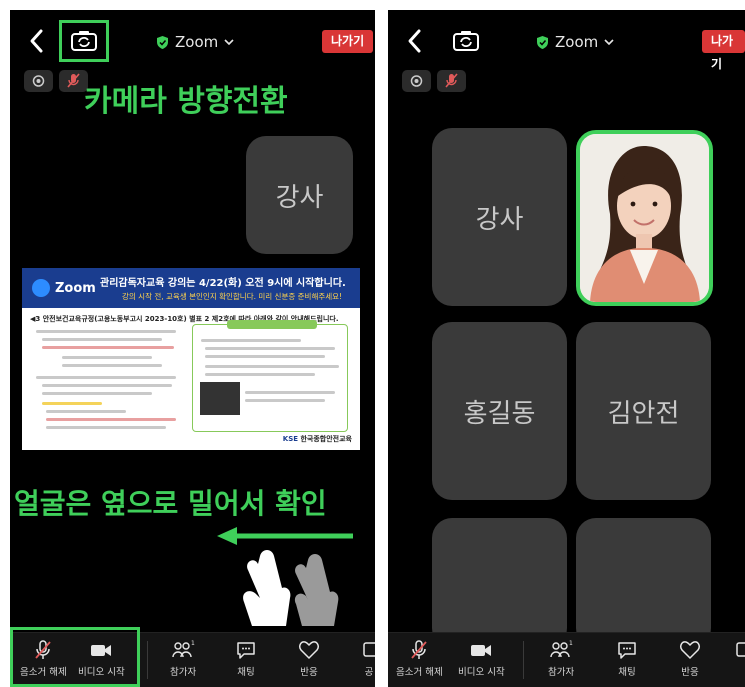 Image resolution: width=745 pixels, height=687 pixels. Describe the element at coordinates (451, 81) in the screenshot. I see `mic-muted-icon` at that location.